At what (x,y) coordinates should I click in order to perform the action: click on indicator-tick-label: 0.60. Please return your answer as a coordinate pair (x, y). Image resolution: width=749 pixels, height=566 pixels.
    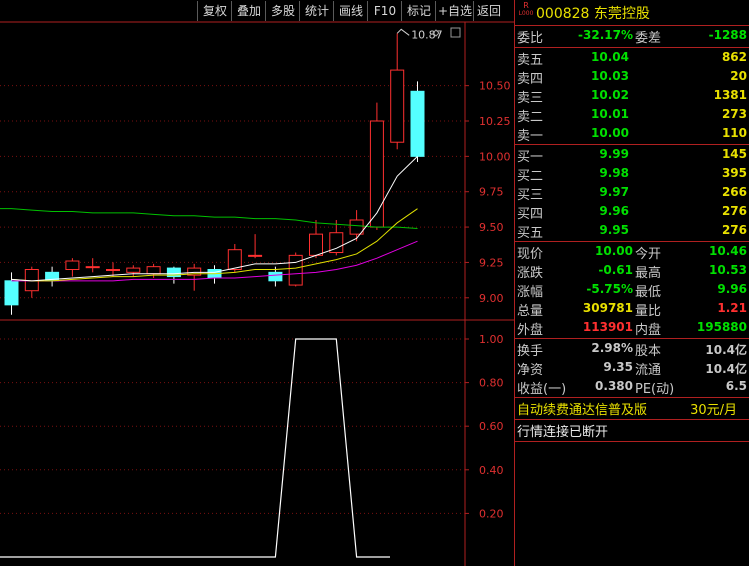
    Looking at the image, I should click on (491, 426).